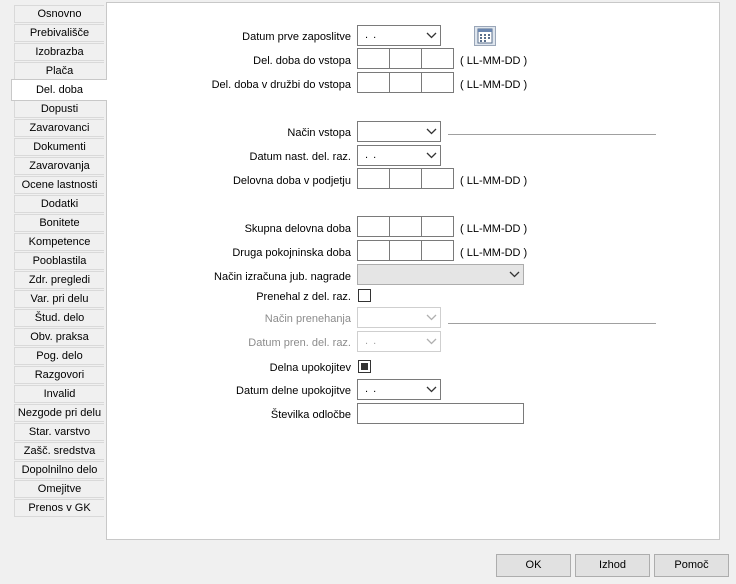 The width and height of the screenshot is (736, 584). What do you see at coordinates (399, 317) in the screenshot?
I see `nacin-prenehanja-combo` at bounding box center [399, 317].